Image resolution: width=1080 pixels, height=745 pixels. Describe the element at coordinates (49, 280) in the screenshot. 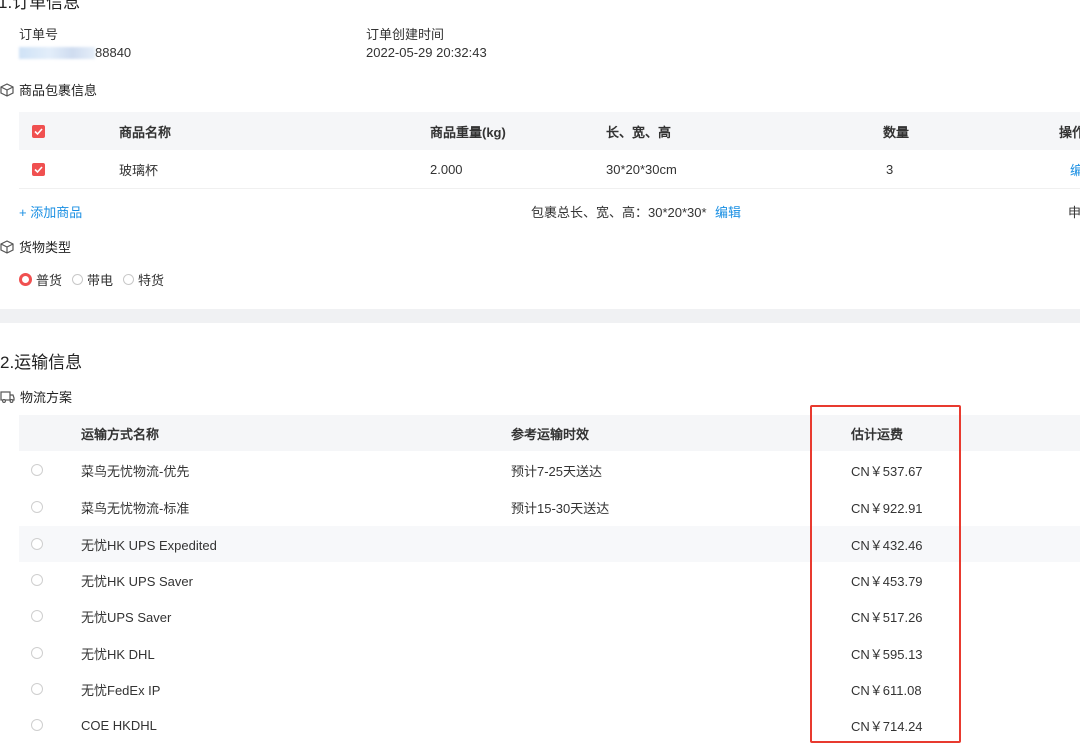

I see `cargo-option-label: 普货` at that location.